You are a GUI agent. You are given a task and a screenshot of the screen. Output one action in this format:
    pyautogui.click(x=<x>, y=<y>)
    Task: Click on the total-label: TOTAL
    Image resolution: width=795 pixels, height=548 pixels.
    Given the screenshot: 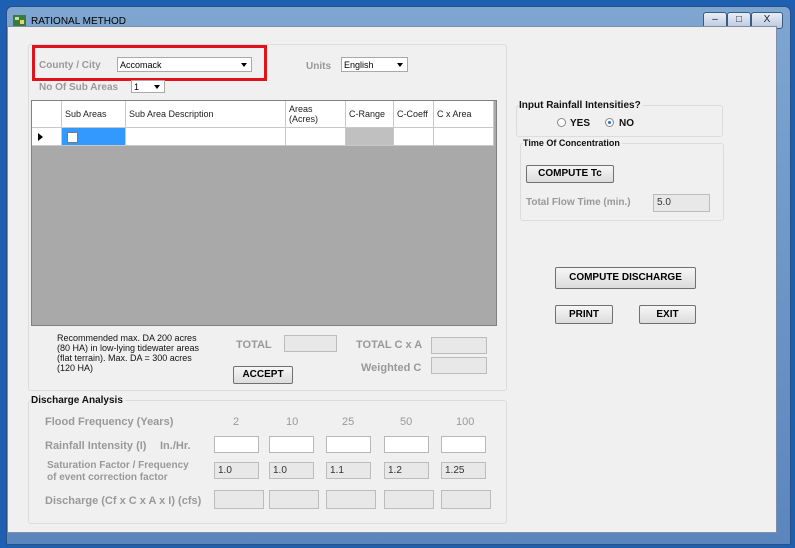 What is the action you would take?
    pyautogui.click(x=254, y=345)
    